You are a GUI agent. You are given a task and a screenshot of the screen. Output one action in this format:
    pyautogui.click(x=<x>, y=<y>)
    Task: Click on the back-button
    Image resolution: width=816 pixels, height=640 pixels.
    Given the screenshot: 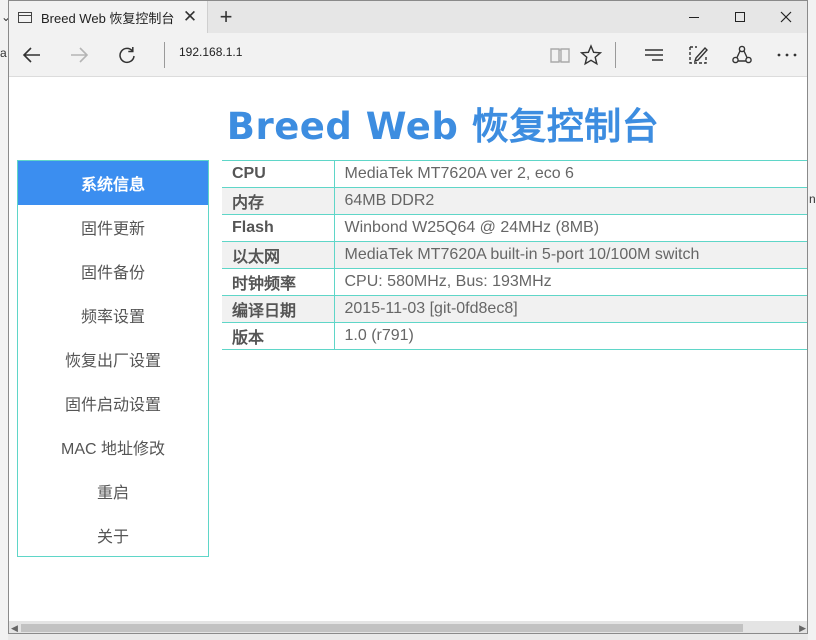 What is the action you would take?
    pyautogui.click(x=32, y=55)
    